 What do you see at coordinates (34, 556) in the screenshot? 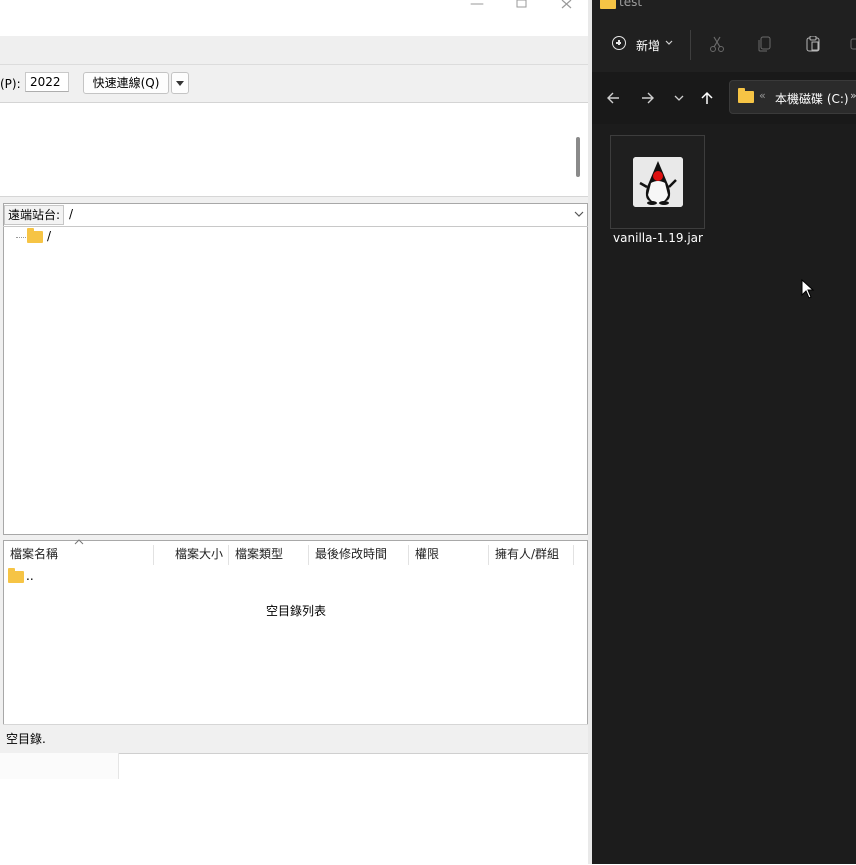
I see `column-header-name: 檔案名稱` at bounding box center [34, 556].